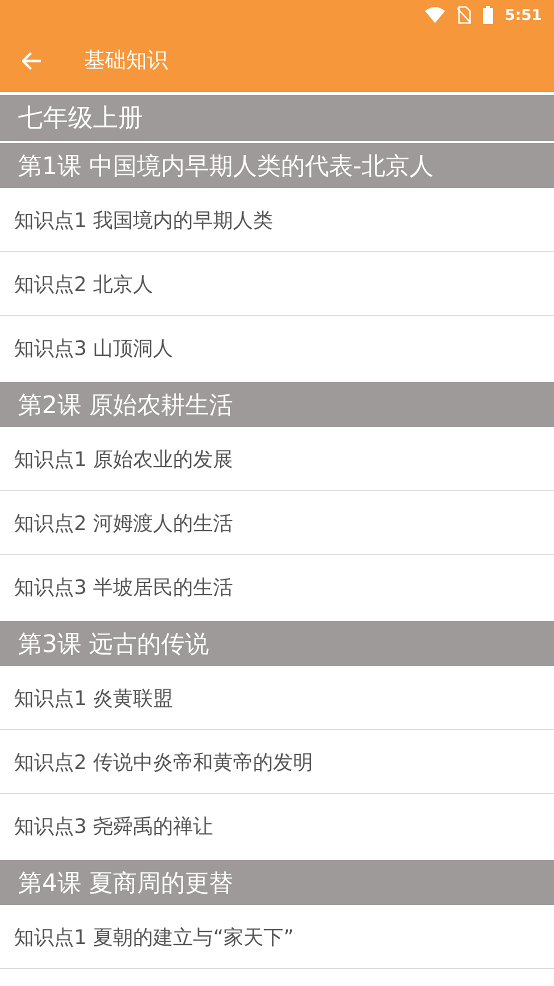 The width and height of the screenshot is (554, 986). What do you see at coordinates (277, 643) in the screenshot?
I see `lesson-header: 第3课 远古的传说` at bounding box center [277, 643].